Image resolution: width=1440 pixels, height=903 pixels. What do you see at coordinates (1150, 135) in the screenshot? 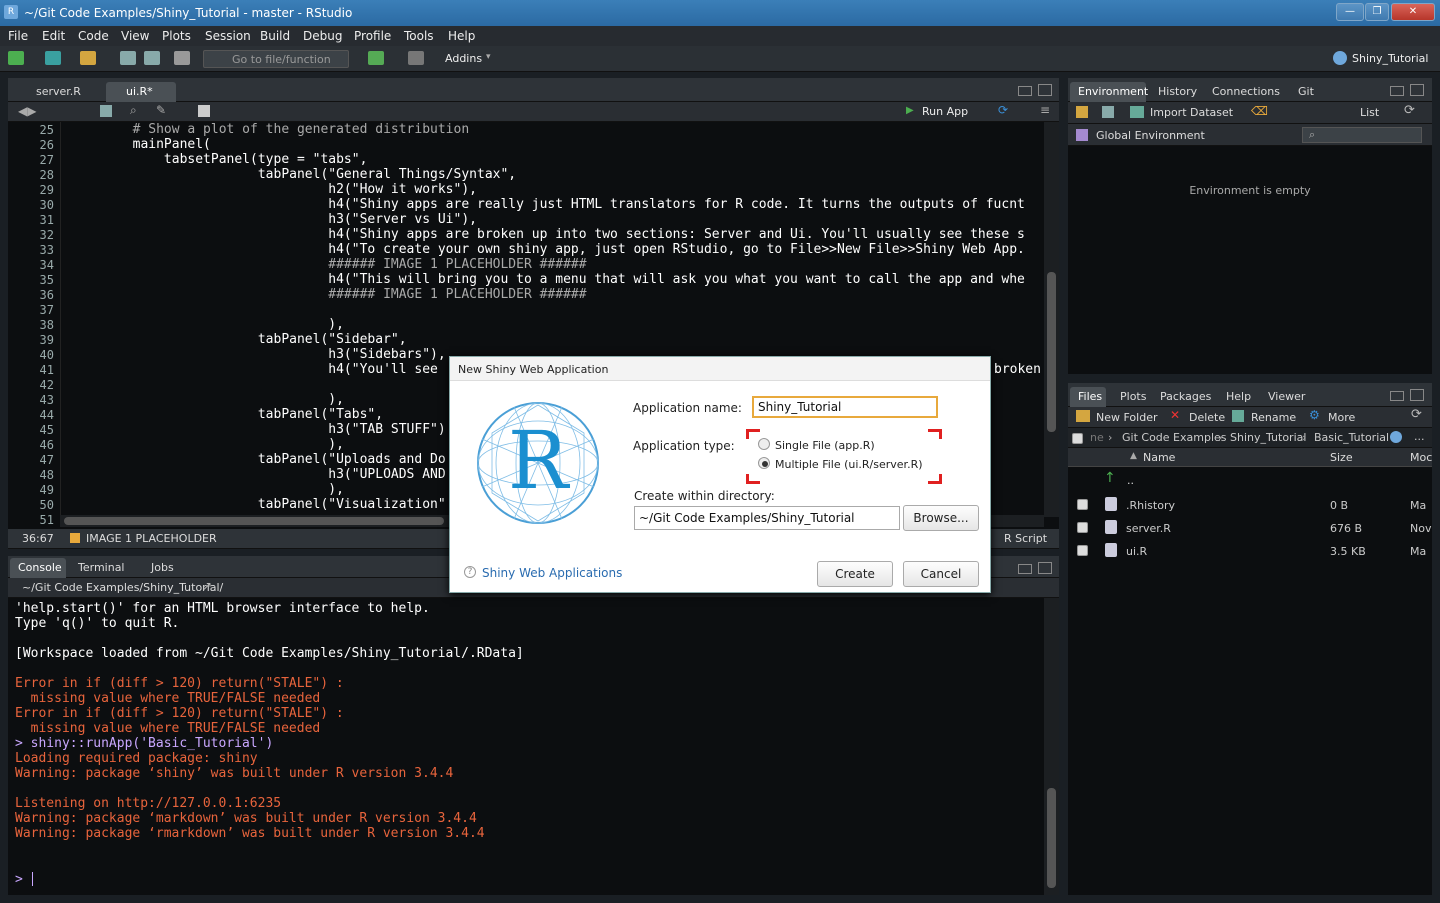
I see `environment-selector: Global Environment` at bounding box center [1150, 135].